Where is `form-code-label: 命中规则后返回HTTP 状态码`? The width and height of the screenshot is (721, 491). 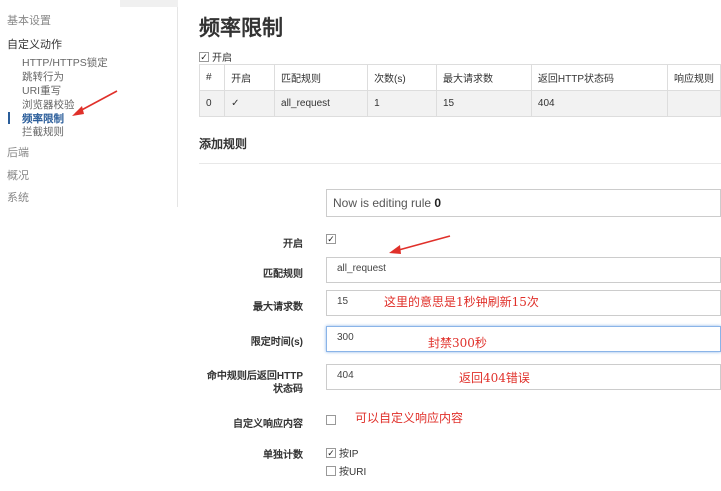 form-code-label: 命中规则后返回HTTP 状态码 is located at coordinates (255, 383).